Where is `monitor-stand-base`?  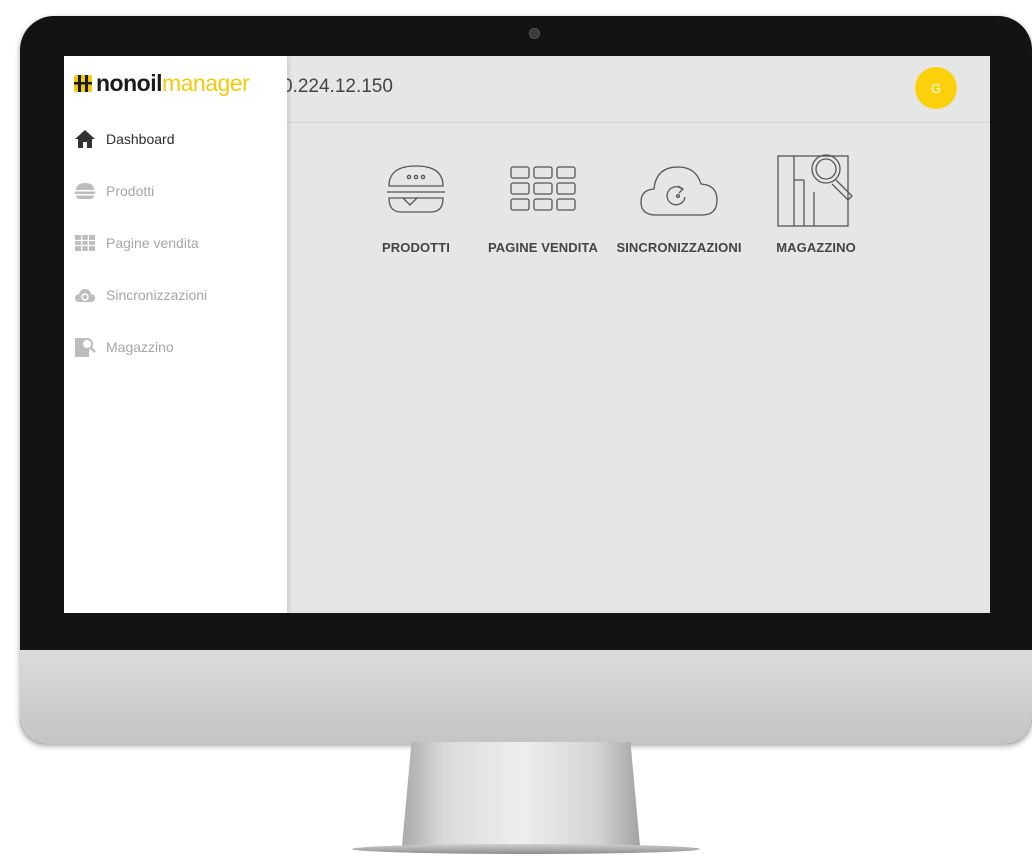
monitor-stand-base is located at coordinates (526, 849).